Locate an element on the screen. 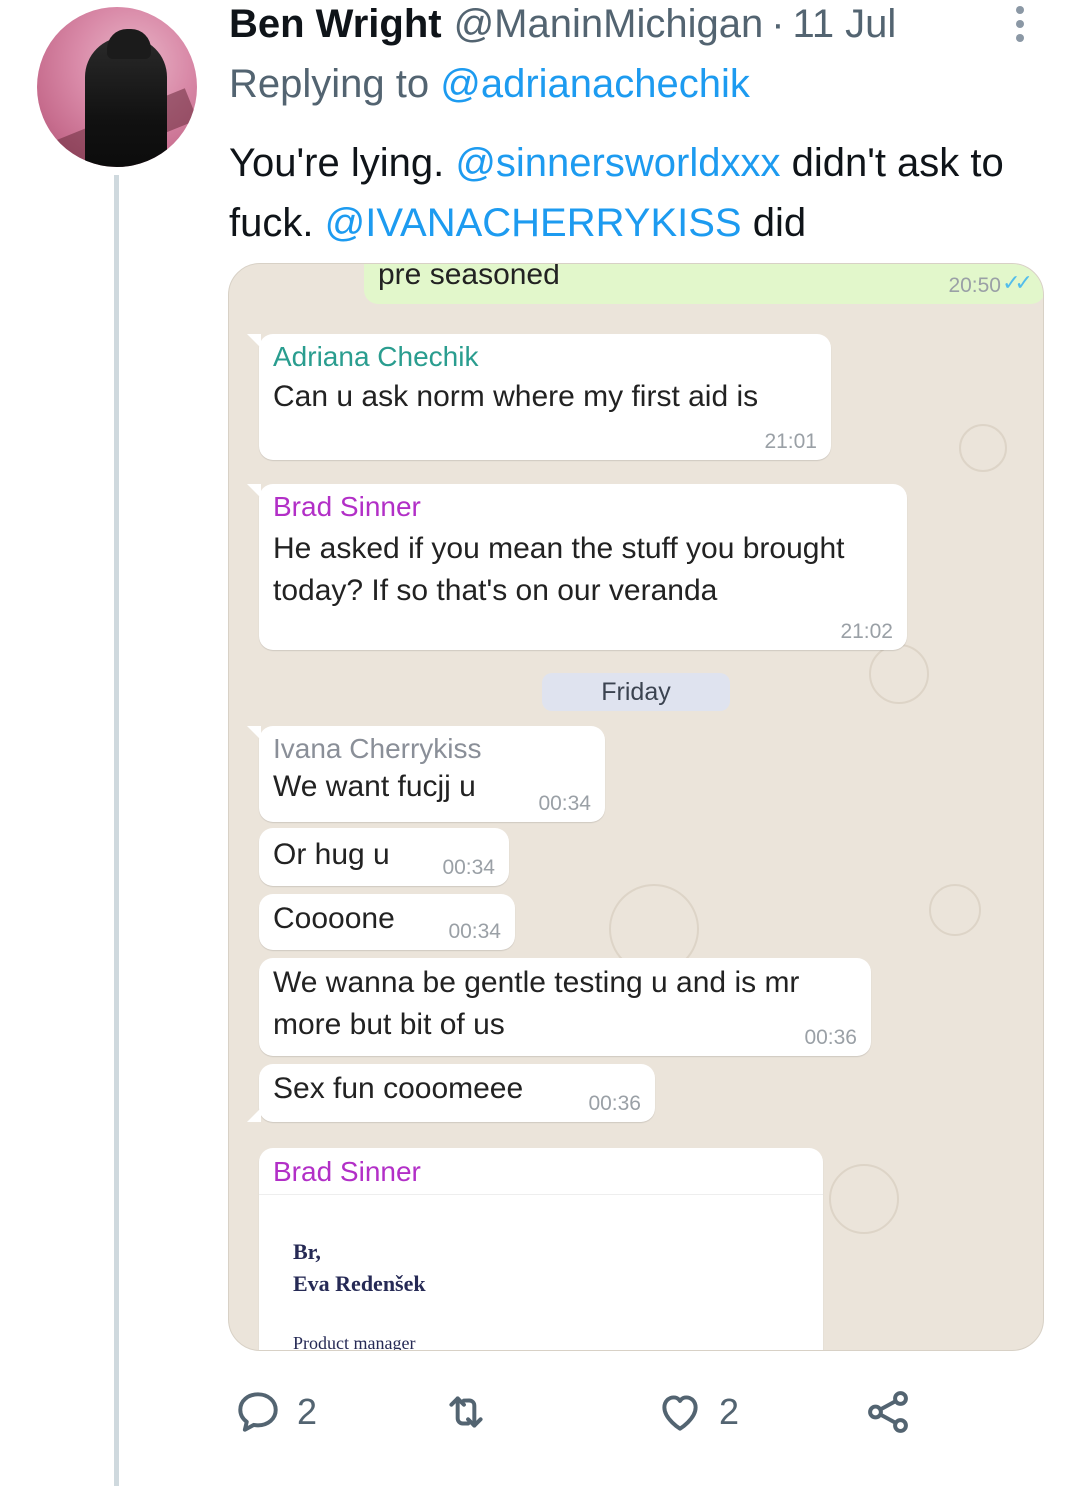 Image resolution: width=1080 pixels, height=1486 pixels. replying-to-mention: @adrianachechik is located at coordinates (595, 84).